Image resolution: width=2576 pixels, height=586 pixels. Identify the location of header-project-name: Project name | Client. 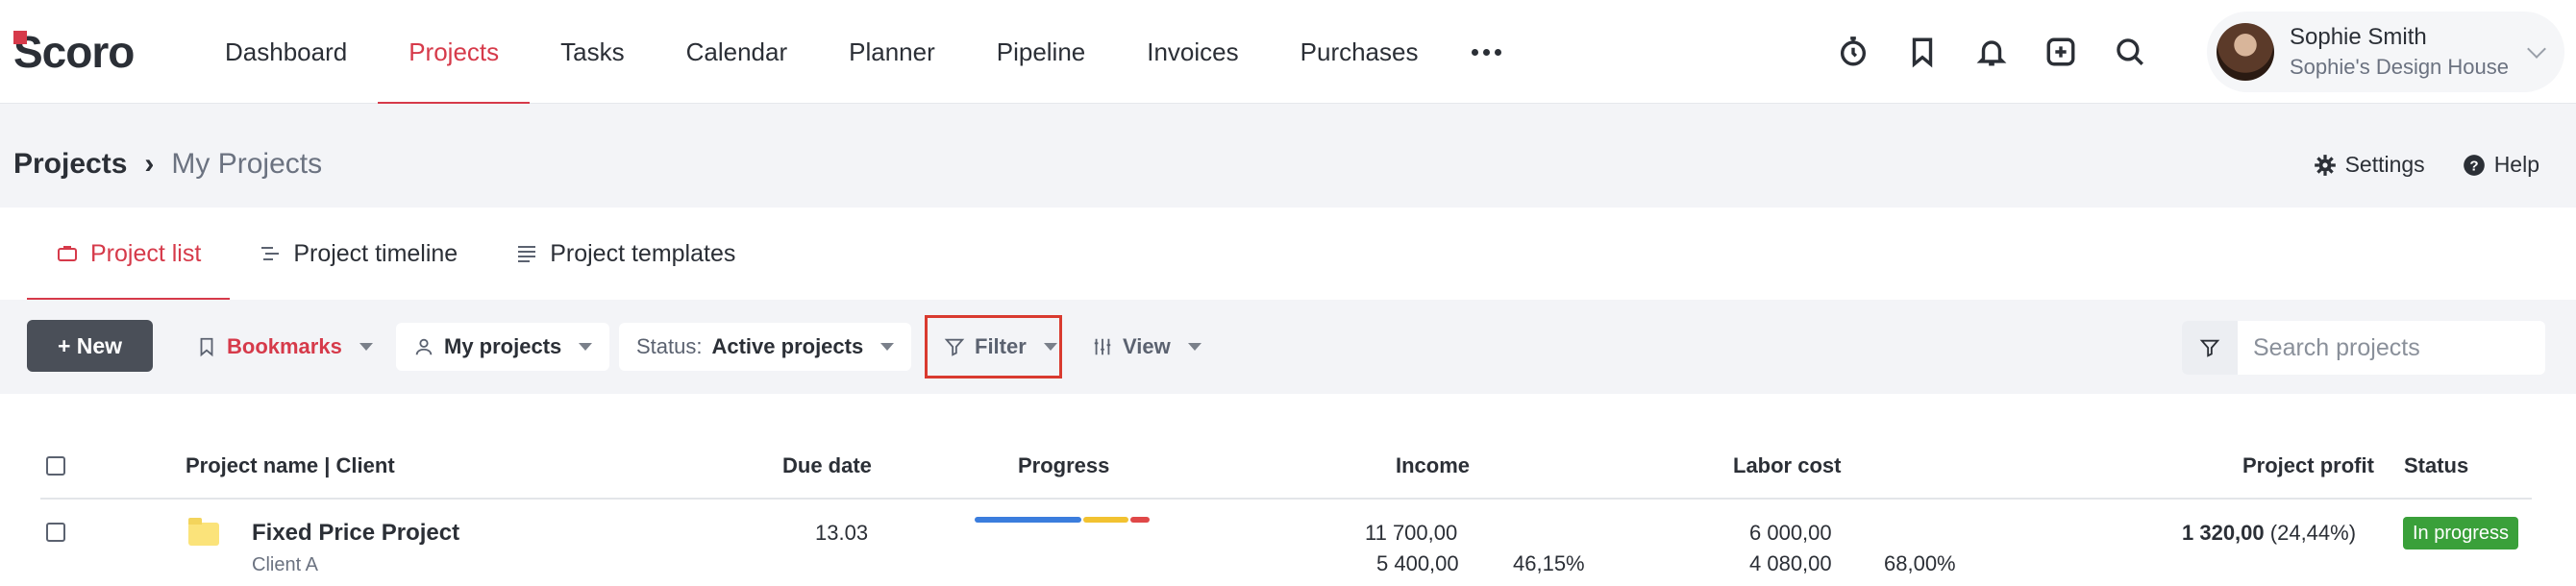
(291, 465).